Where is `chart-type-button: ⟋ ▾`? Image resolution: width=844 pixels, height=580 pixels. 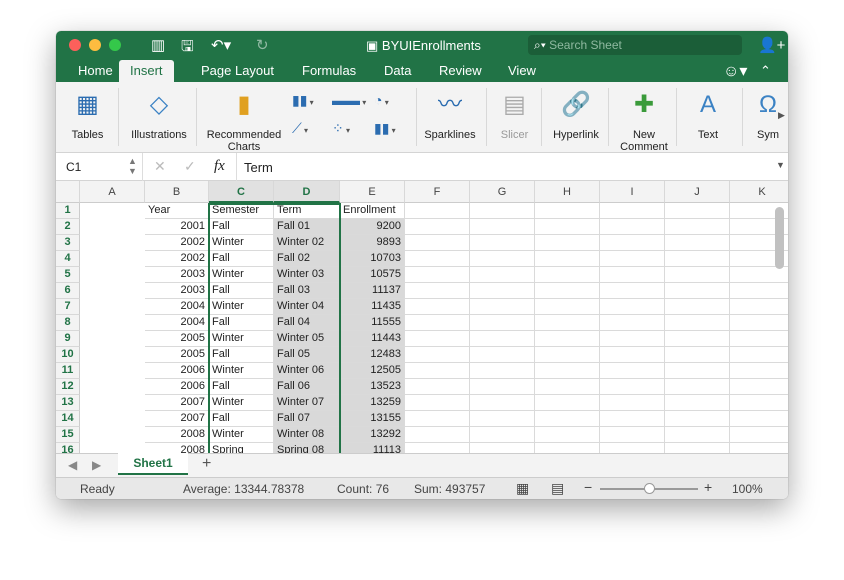
chart-type-button: ⟋ ▾ is located at coordinates (300, 128).